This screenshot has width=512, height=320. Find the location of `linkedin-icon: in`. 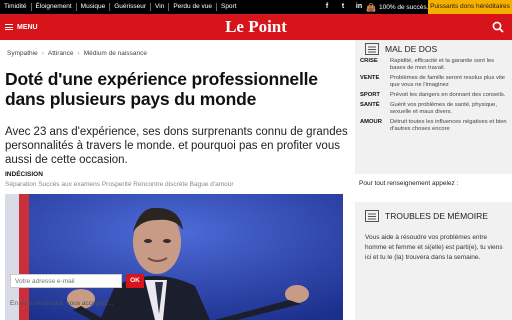

linkedin-icon: in is located at coordinates (359, 7).